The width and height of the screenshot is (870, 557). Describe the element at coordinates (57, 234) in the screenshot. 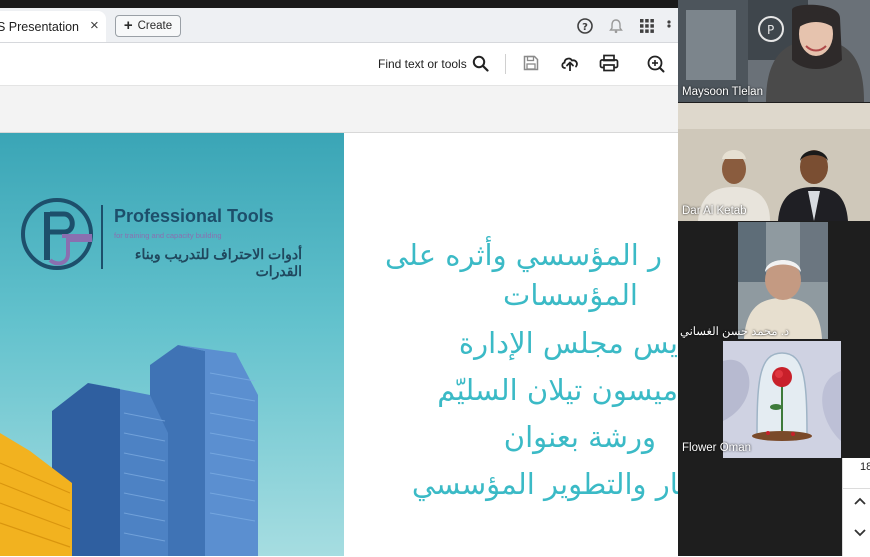

I see `pt-logo-icon` at that location.